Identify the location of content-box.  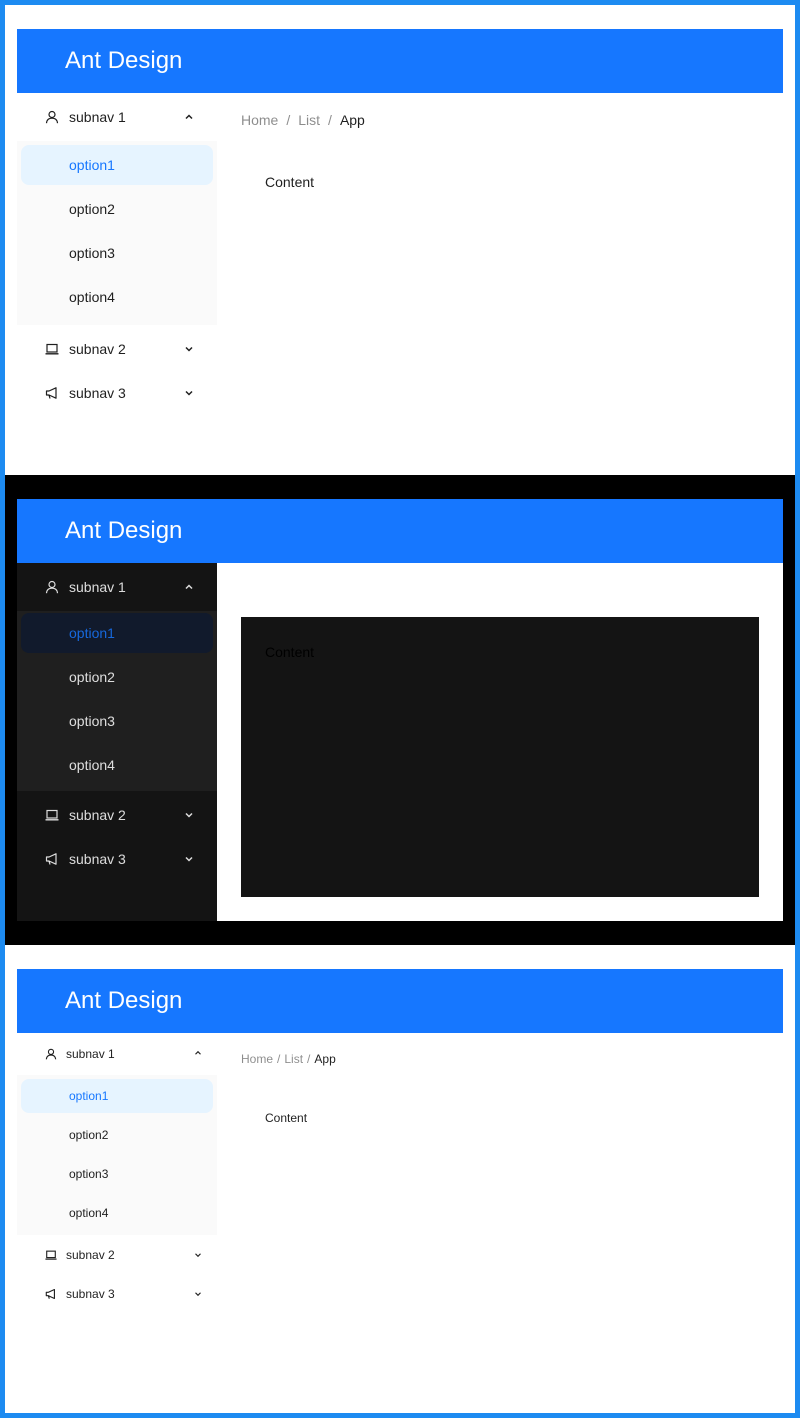
(500, 757).